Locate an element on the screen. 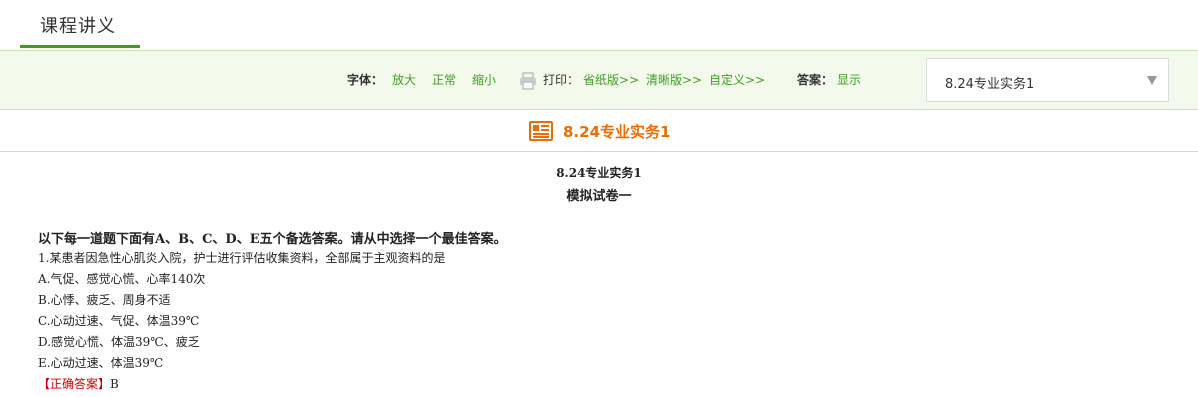 This screenshot has height=397, width=1198. print-save-link: 省纸版>> is located at coordinates (611, 80).